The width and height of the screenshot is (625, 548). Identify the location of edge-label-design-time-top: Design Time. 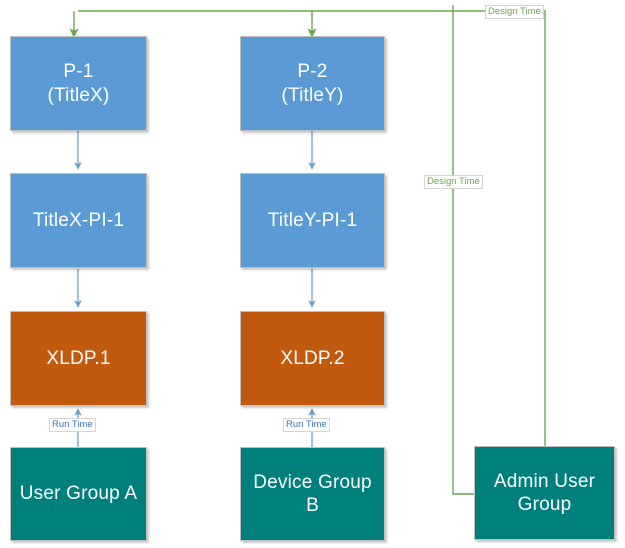
(514, 12).